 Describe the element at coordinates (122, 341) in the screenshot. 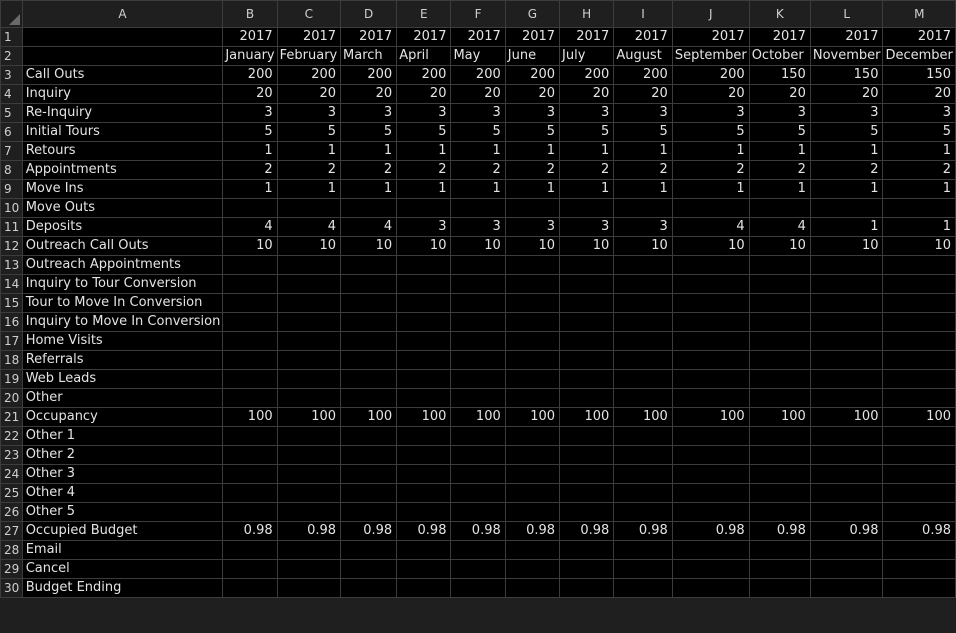

I see `row-label-cell: Home Visits` at that location.